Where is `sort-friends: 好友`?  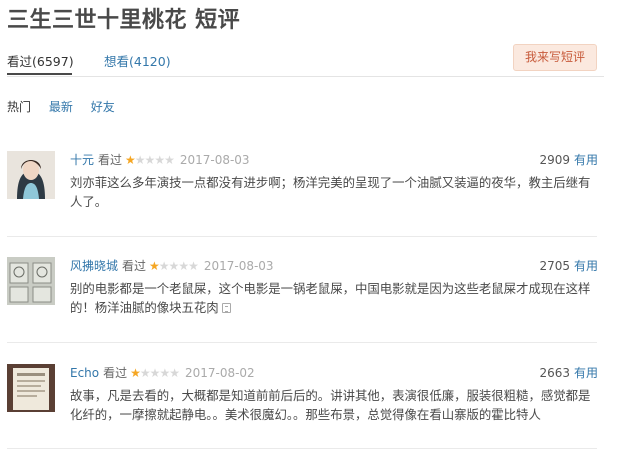 sort-friends: 好友 is located at coordinates (103, 106).